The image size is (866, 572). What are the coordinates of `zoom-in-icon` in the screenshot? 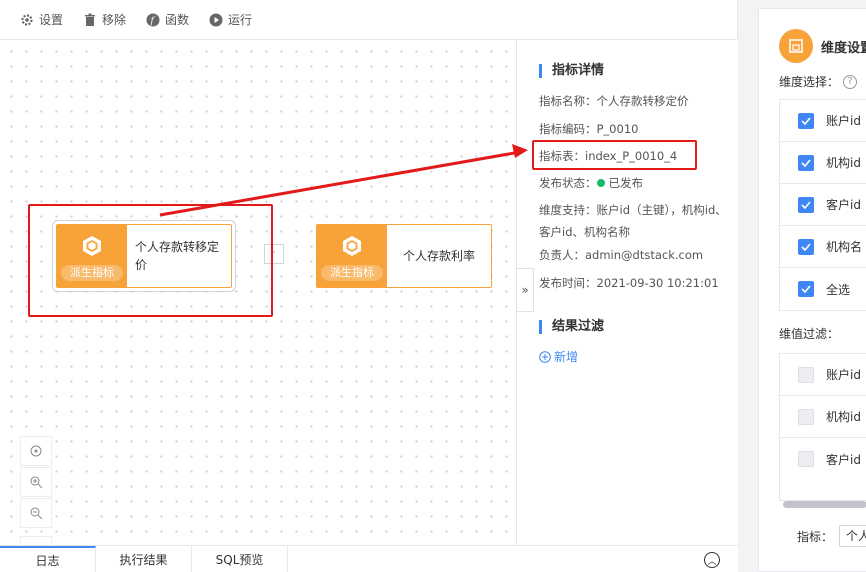 It's located at (36, 482).